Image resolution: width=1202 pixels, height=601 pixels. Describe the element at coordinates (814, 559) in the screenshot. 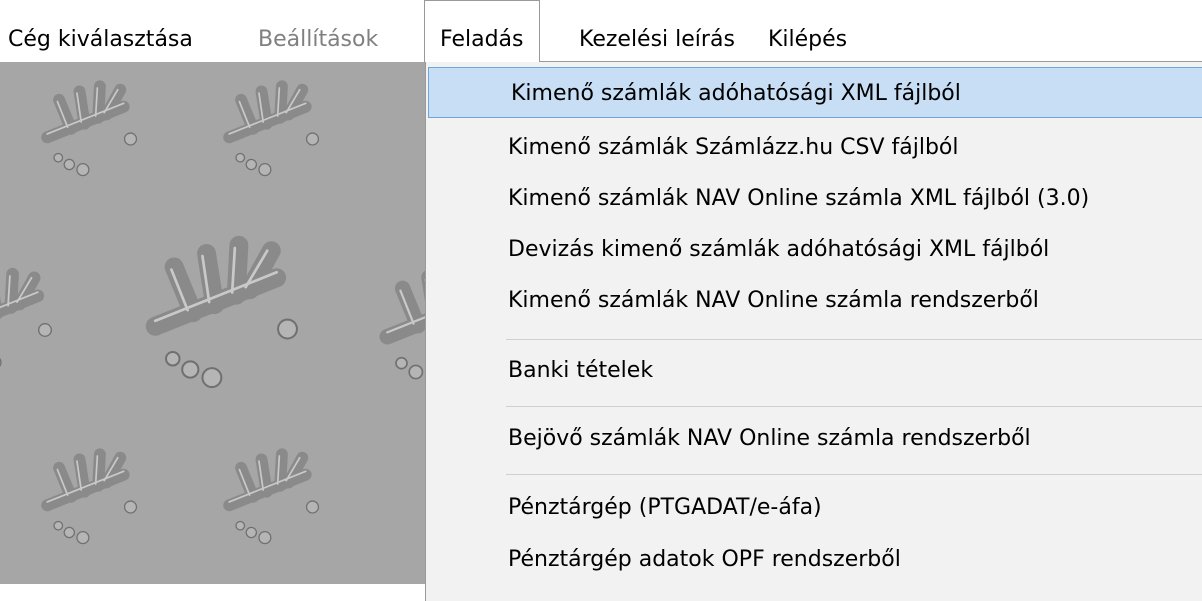

I see `menu-item-penztargep-opf: Pénztárgép adatok OPF rendszerből` at that location.